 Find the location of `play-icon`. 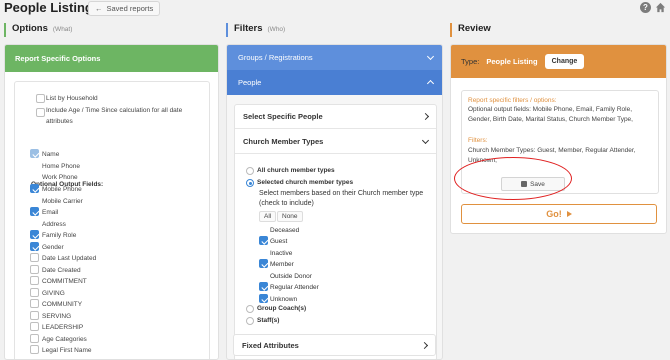

play-icon is located at coordinates (569, 214).